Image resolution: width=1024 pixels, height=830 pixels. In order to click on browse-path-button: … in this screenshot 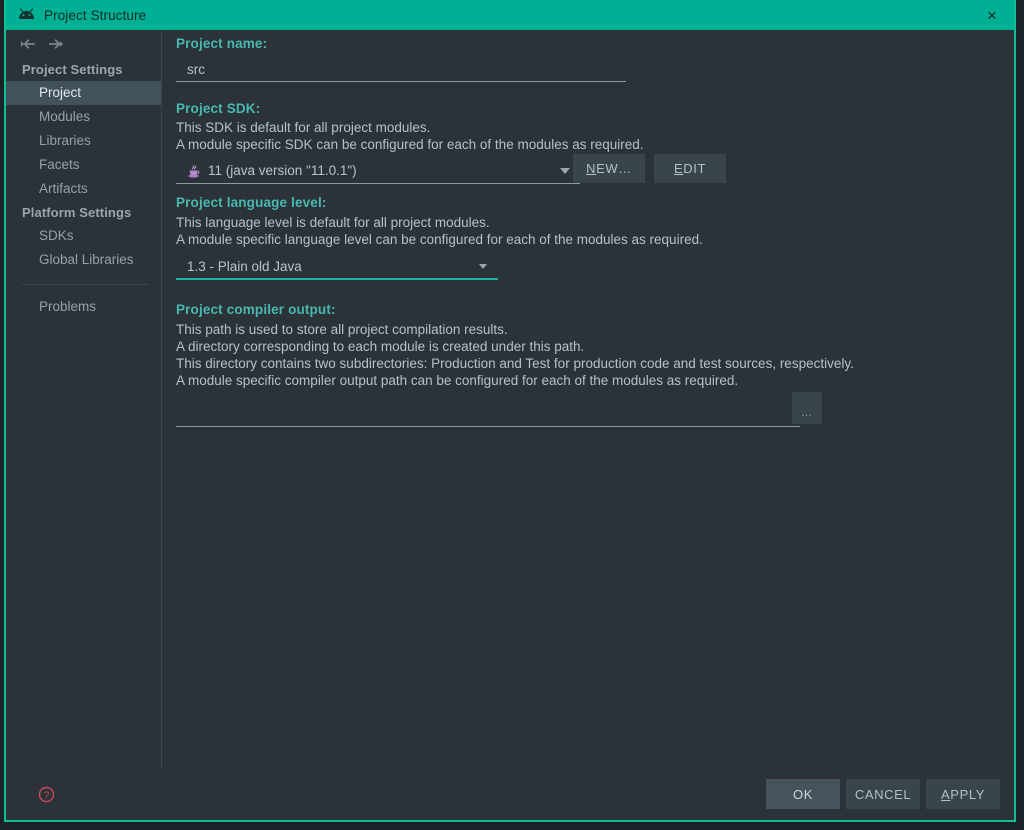, I will do `click(807, 408)`.